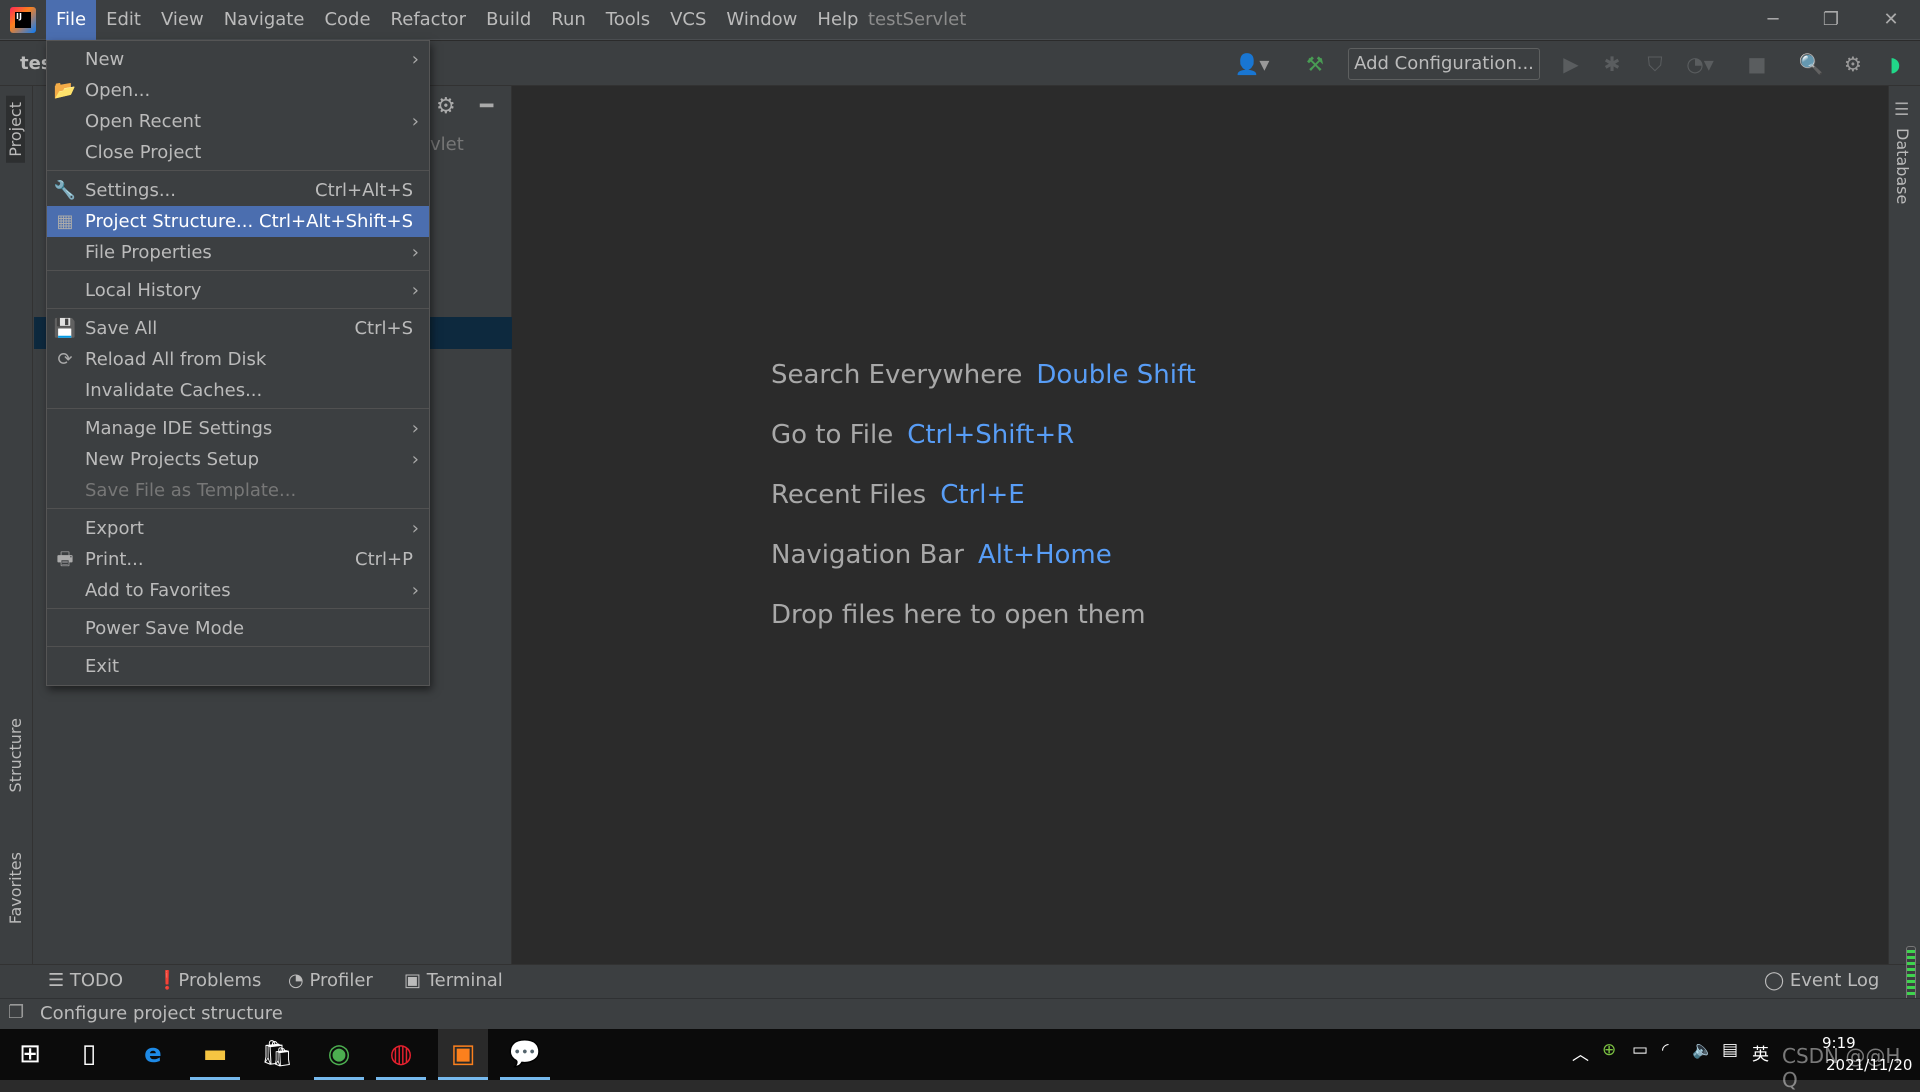 The height and width of the screenshot is (1092, 1920). I want to click on menu-item-label: Reload All from Disk, so click(176, 359).